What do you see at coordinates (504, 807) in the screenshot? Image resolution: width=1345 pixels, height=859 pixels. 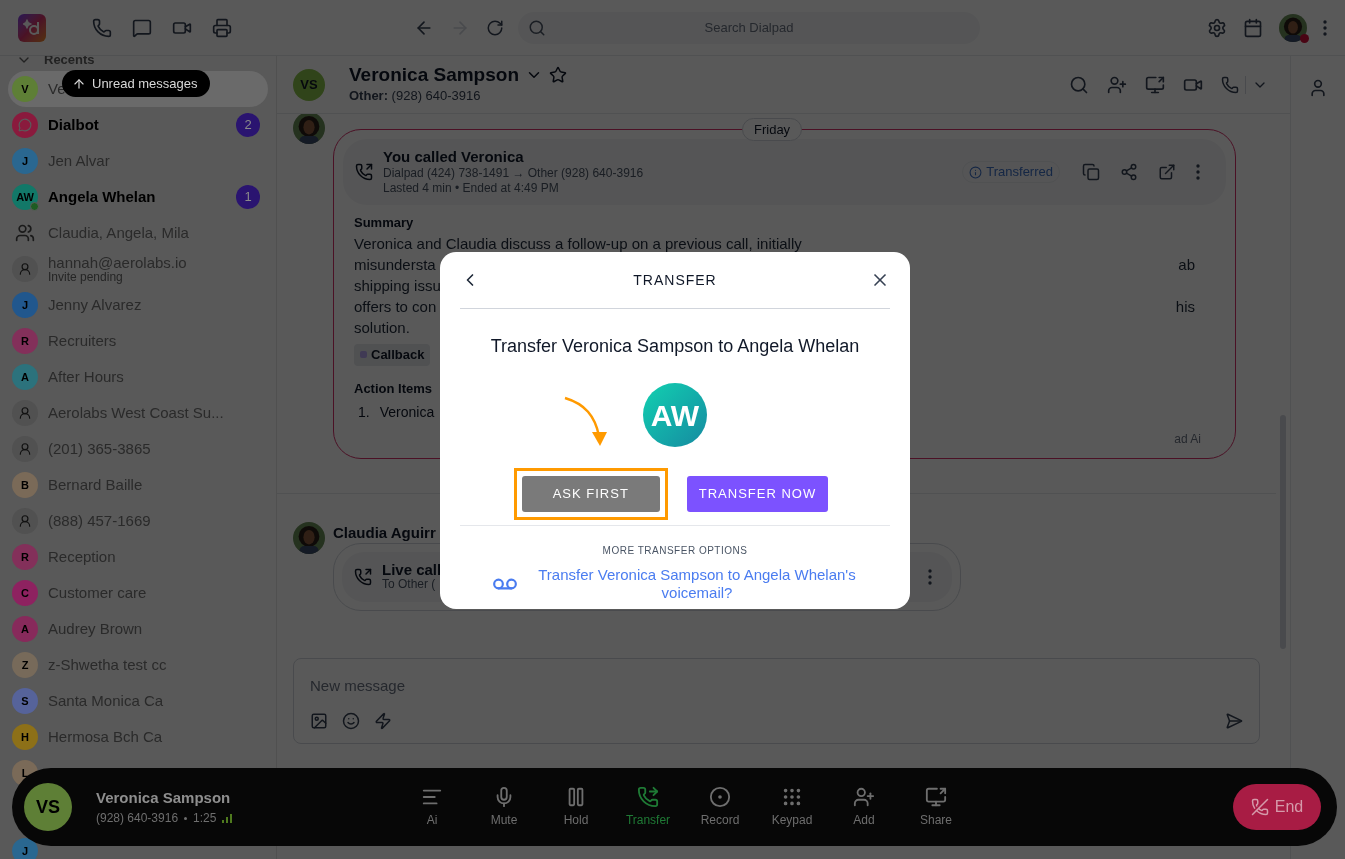 I see `call-control: Mute` at bounding box center [504, 807].